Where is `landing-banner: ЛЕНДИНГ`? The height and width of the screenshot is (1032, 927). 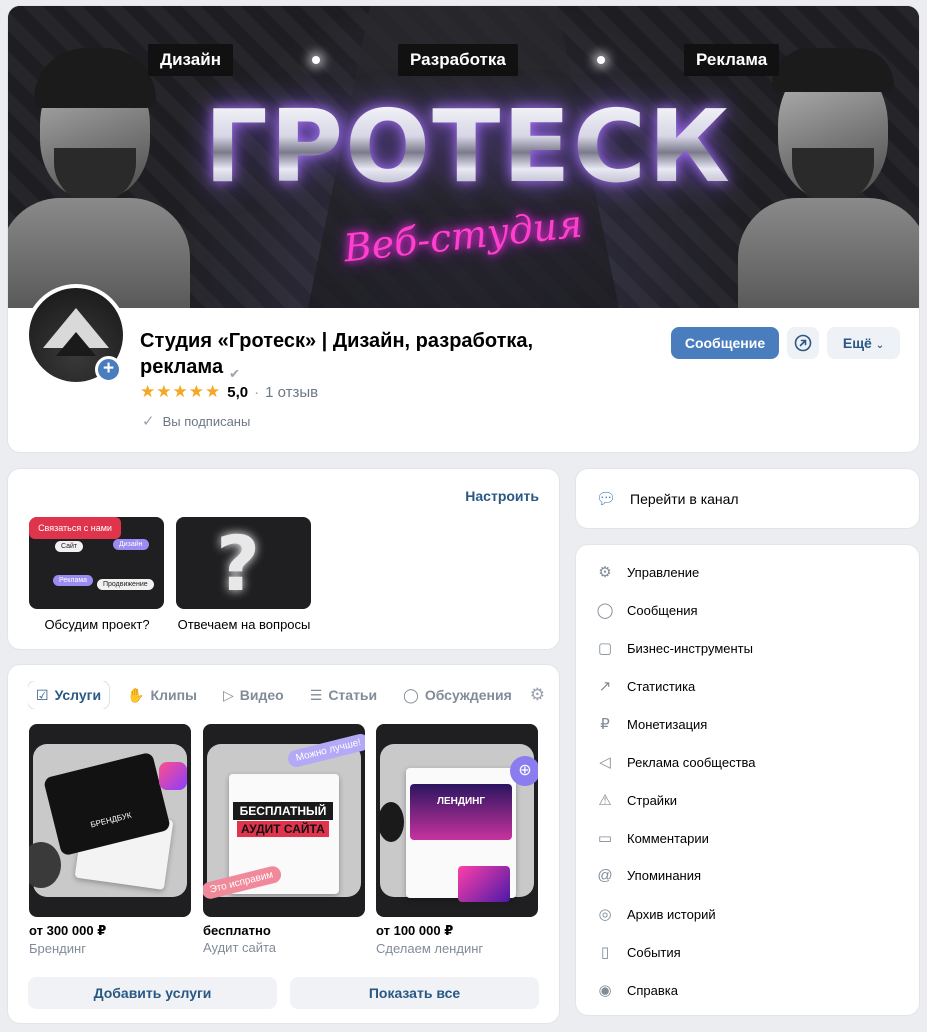
landing-banner: ЛЕНДИНГ is located at coordinates (461, 812).